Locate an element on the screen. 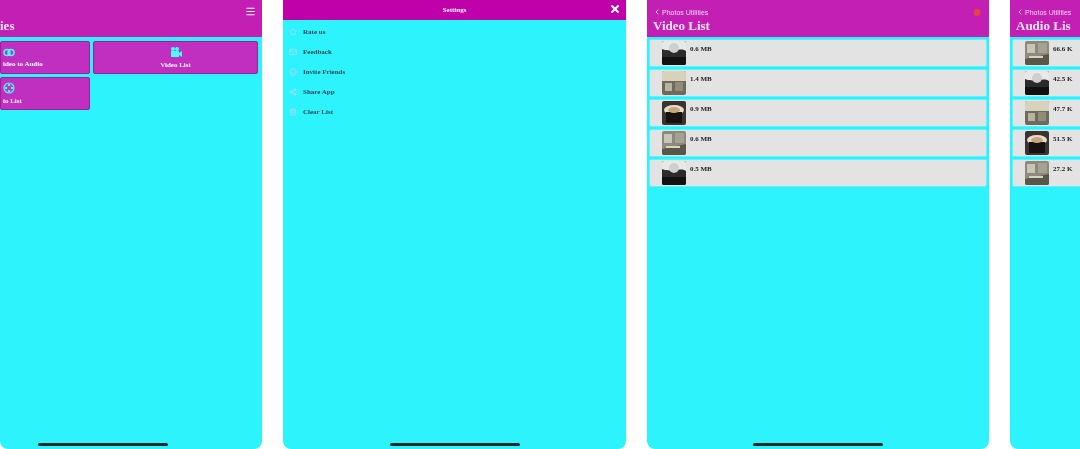 The height and width of the screenshot is (449, 1080). video-camera-icon is located at coordinates (175, 52).